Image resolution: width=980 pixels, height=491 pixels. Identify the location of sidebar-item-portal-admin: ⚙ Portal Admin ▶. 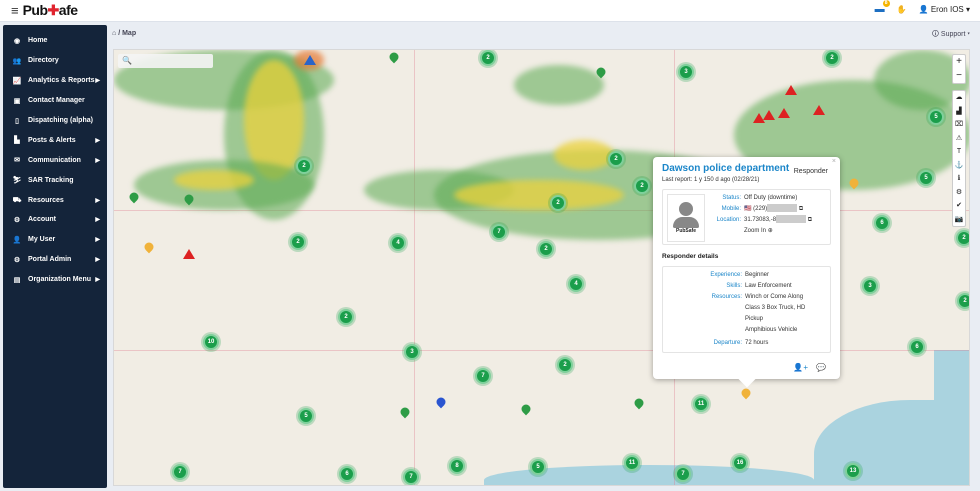
(55, 260).